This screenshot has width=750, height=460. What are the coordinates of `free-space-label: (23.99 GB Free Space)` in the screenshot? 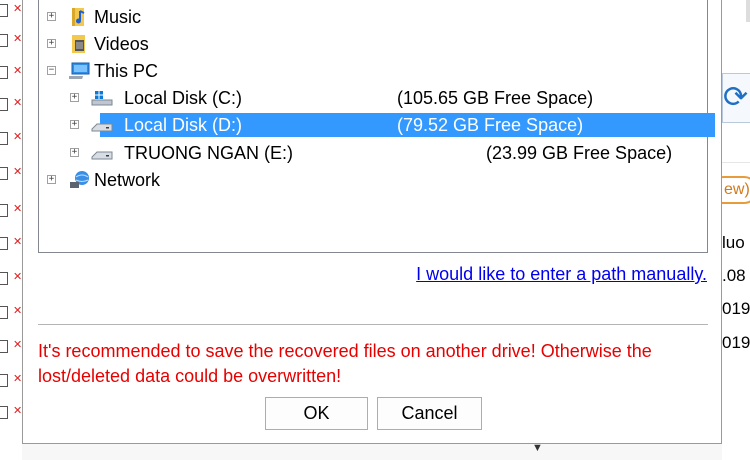 It's located at (579, 153).